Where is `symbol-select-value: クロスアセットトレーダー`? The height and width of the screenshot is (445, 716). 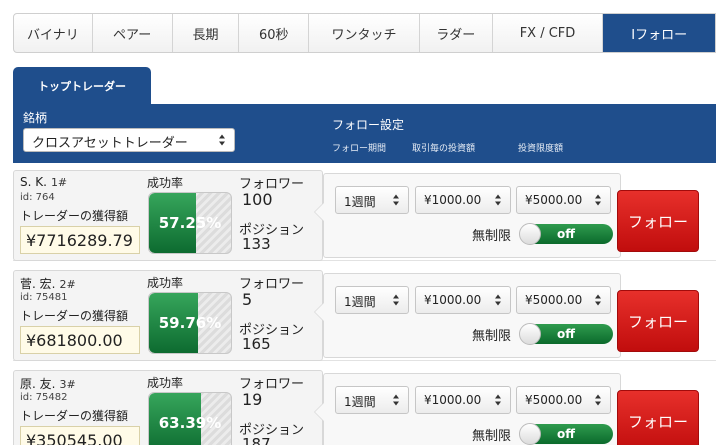 symbol-select-value: クロスアセットトレーダー is located at coordinates (110, 143).